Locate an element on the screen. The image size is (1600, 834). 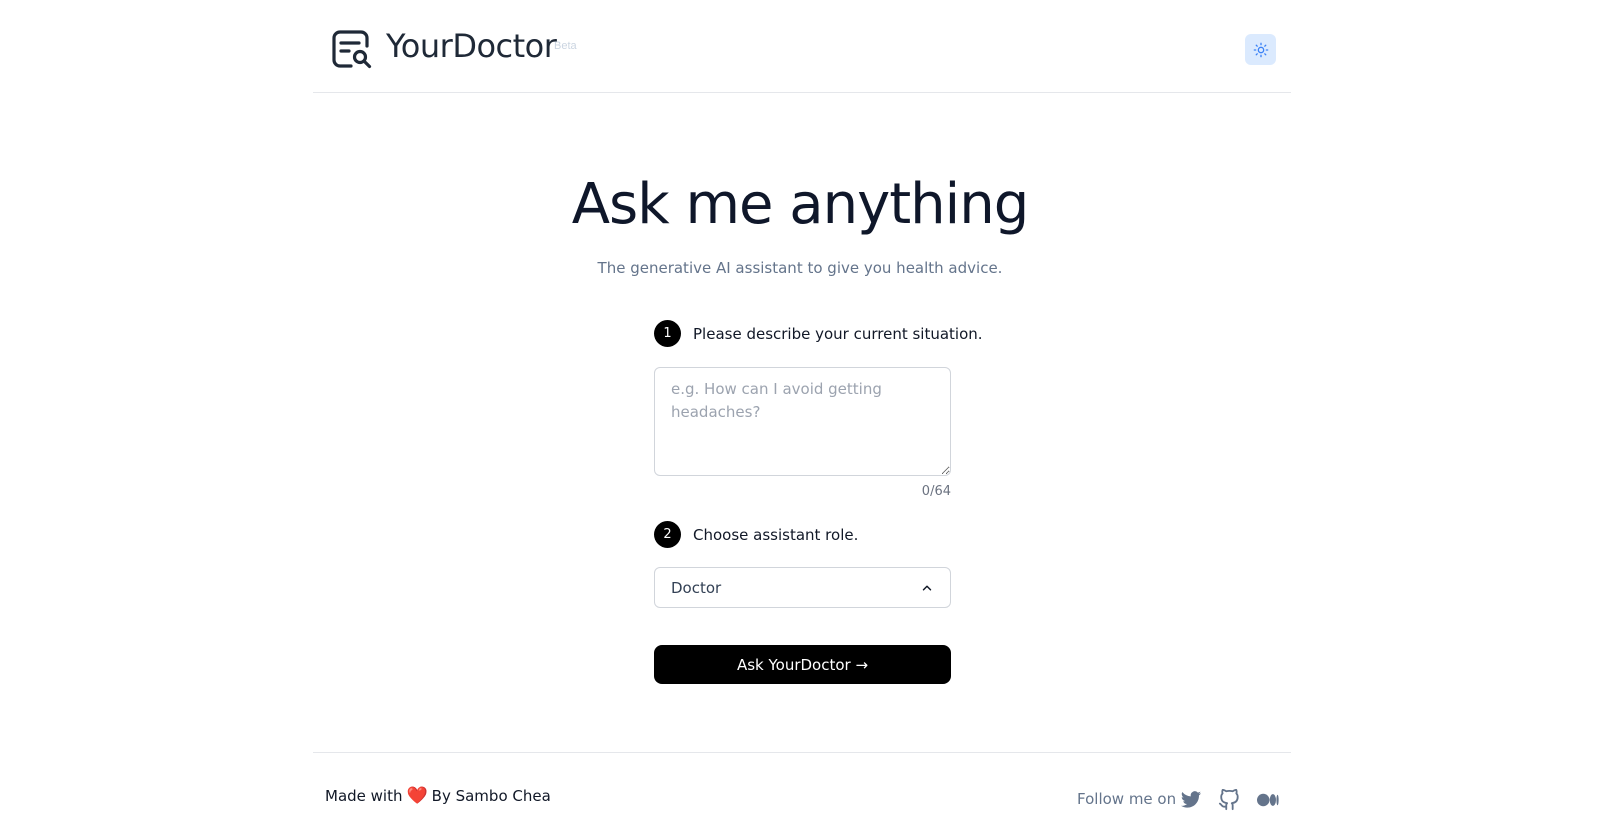
theme-toggle-button is located at coordinates (1260, 49).